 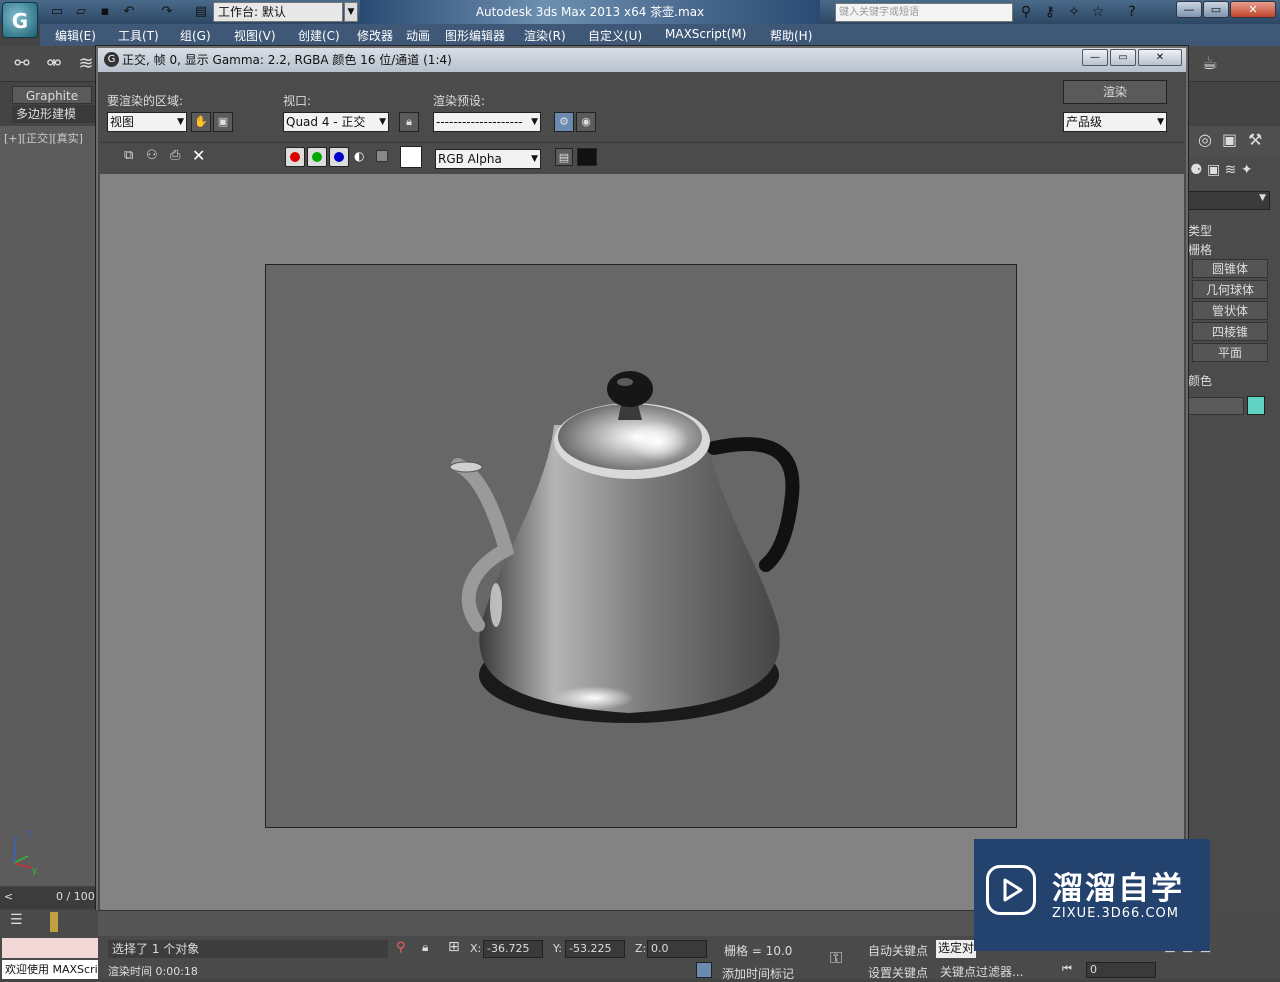 I want to click on environment-effects-icon: ◉, so click(x=586, y=122).